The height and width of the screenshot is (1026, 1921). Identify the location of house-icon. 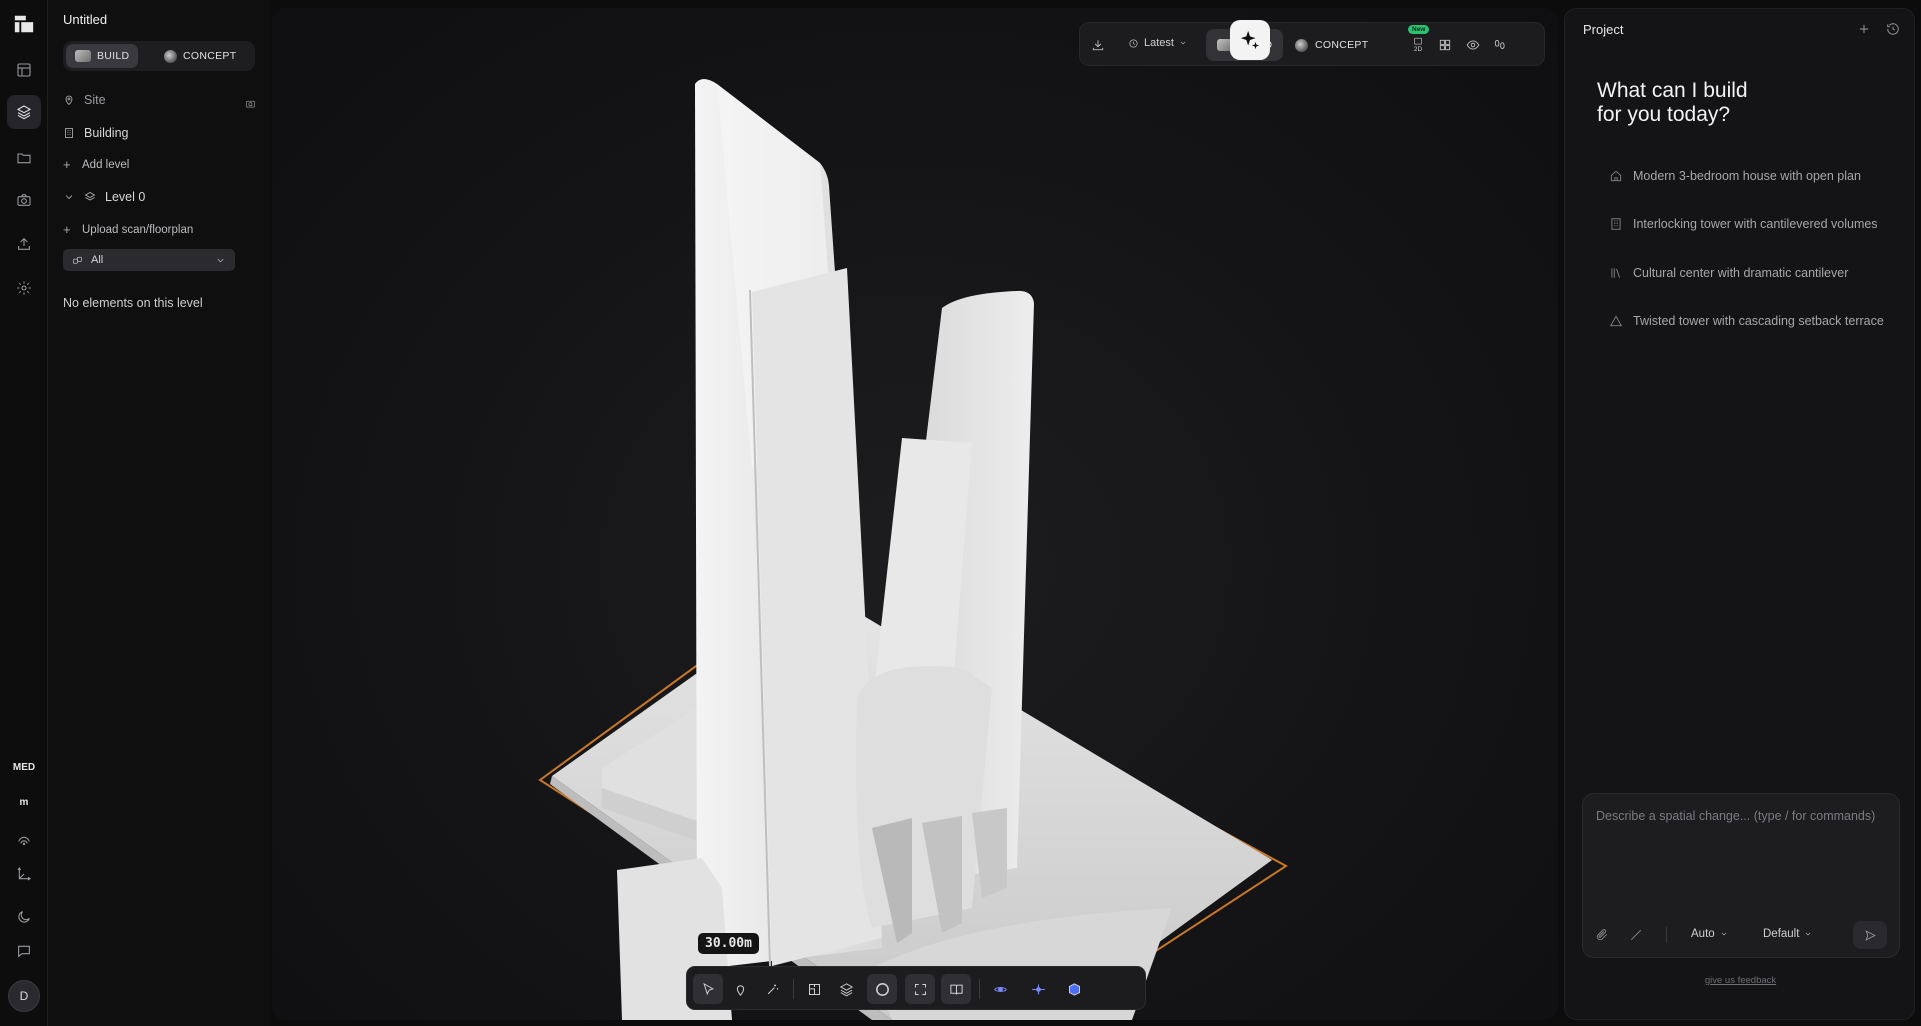
(1616, 176).